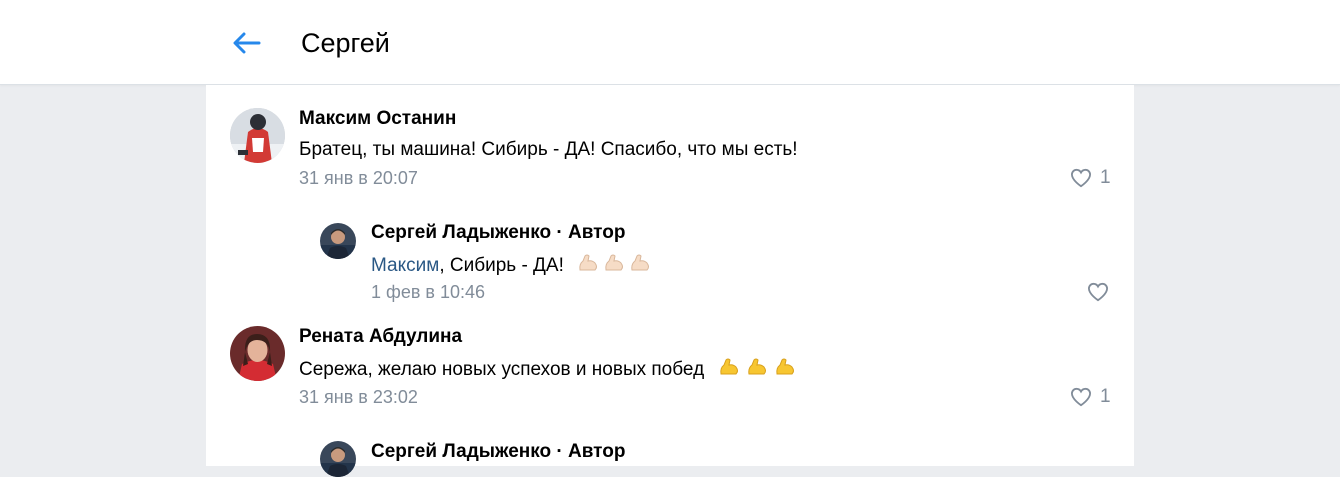  I want to click on like-button, so click(1098, 292).